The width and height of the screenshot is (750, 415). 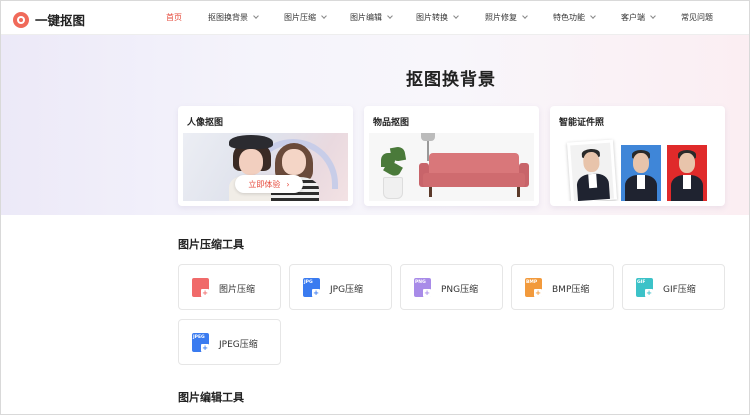 I want to click on chevron-right-icon: ›, so click(x=288, y=184).